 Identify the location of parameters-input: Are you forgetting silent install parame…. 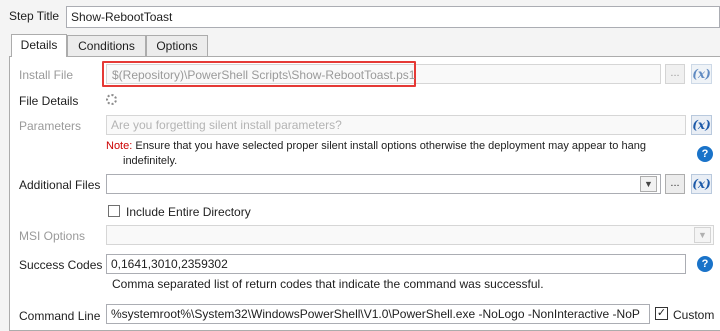
(396, 125).